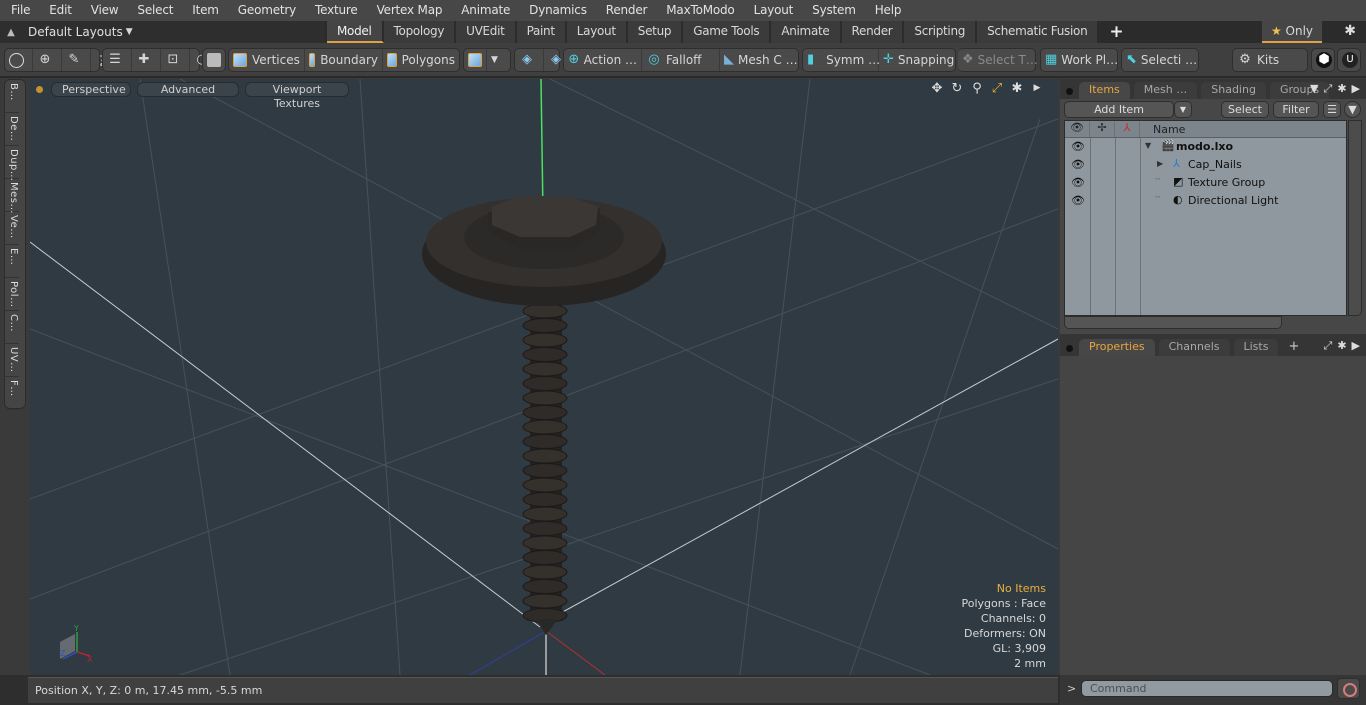  I want to click on properties-panel-dot, so click(1069, 348).